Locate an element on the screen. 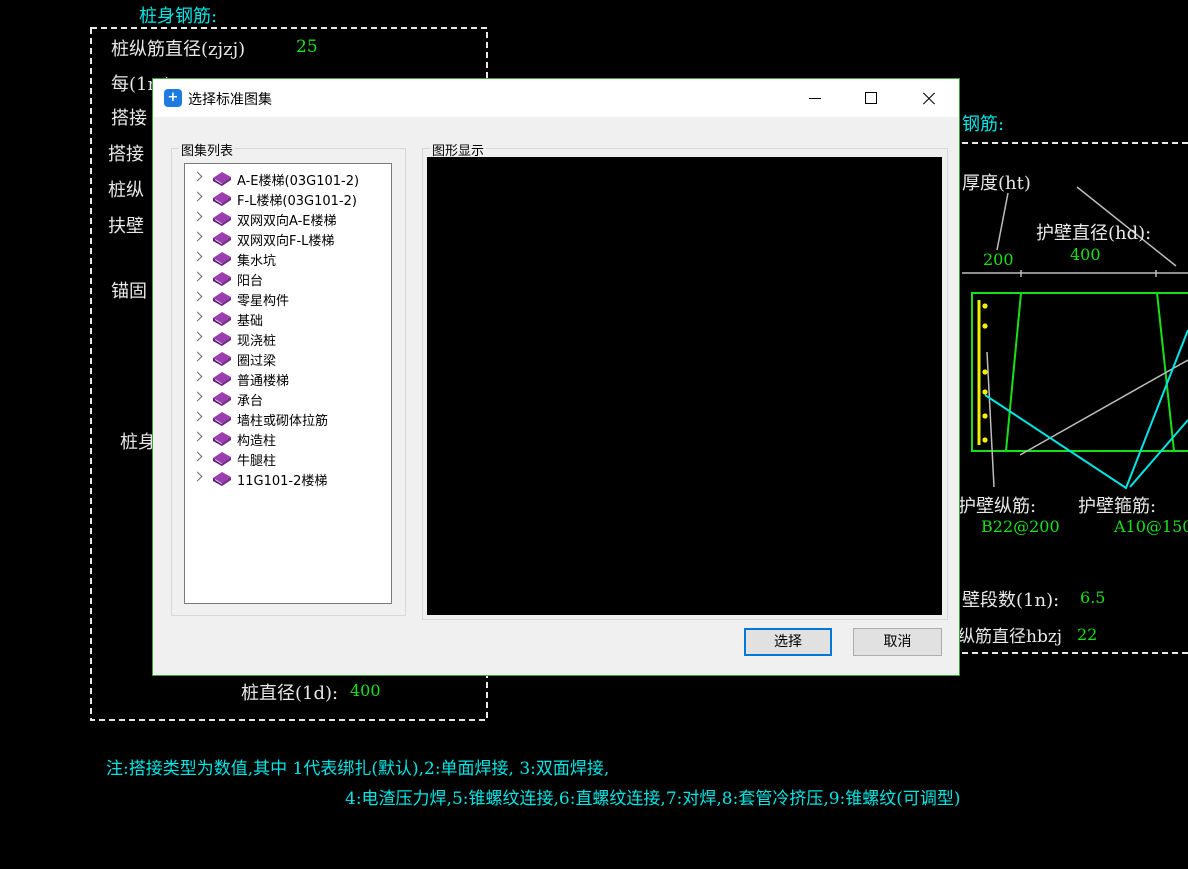 The image size is (1188, 869). pile-rebar-diameter-label: 桩纵筋直径(zjzj) is located at coordinates (178, 49).